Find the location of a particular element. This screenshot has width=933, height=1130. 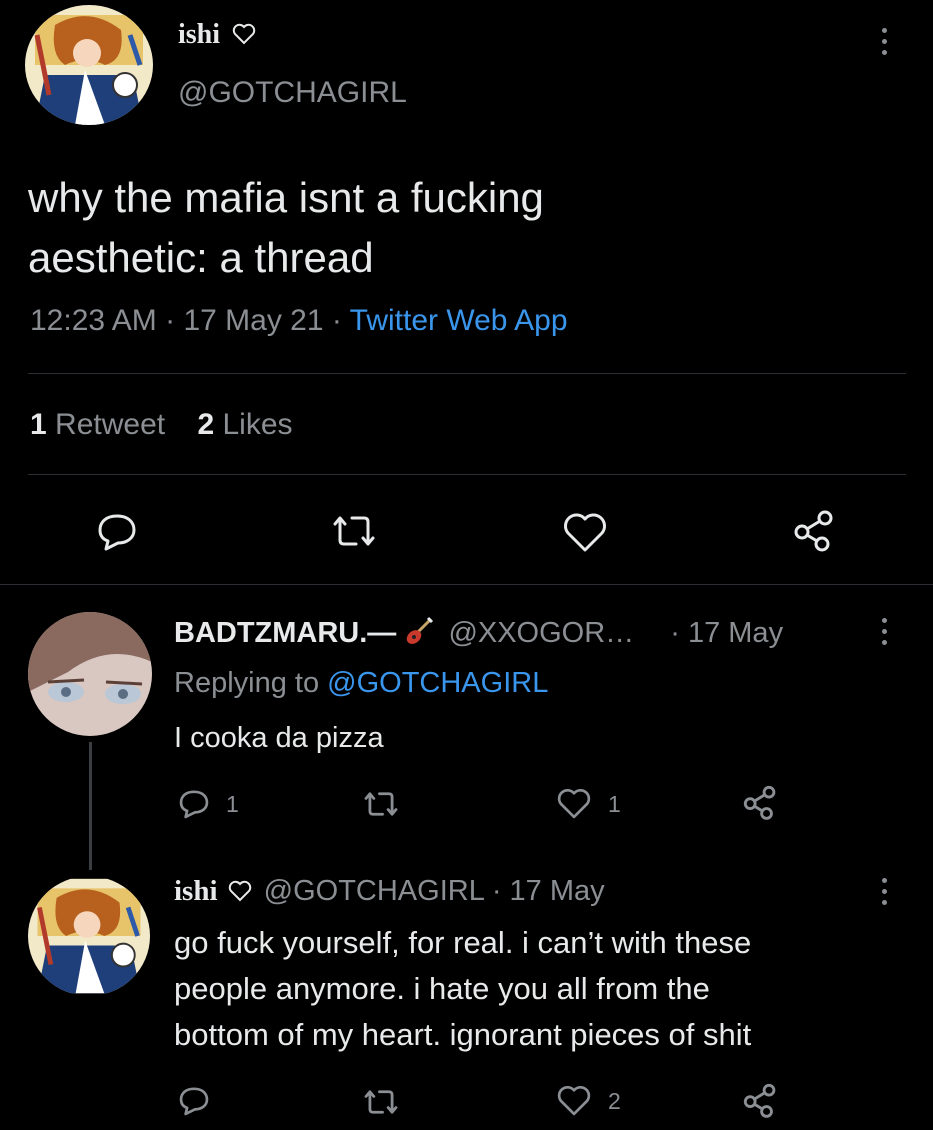

likes-label: Likes is located at coordinates (257, 424).